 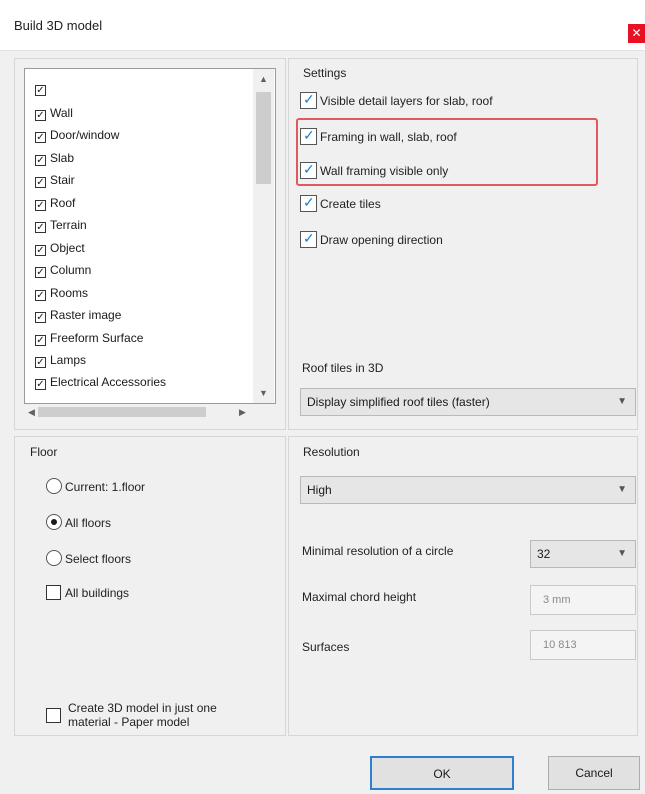 What do you see at coordinates (594, 773) in the screenshot?
I see `cancel-button: Cancel` at bounding box center [594, 773].